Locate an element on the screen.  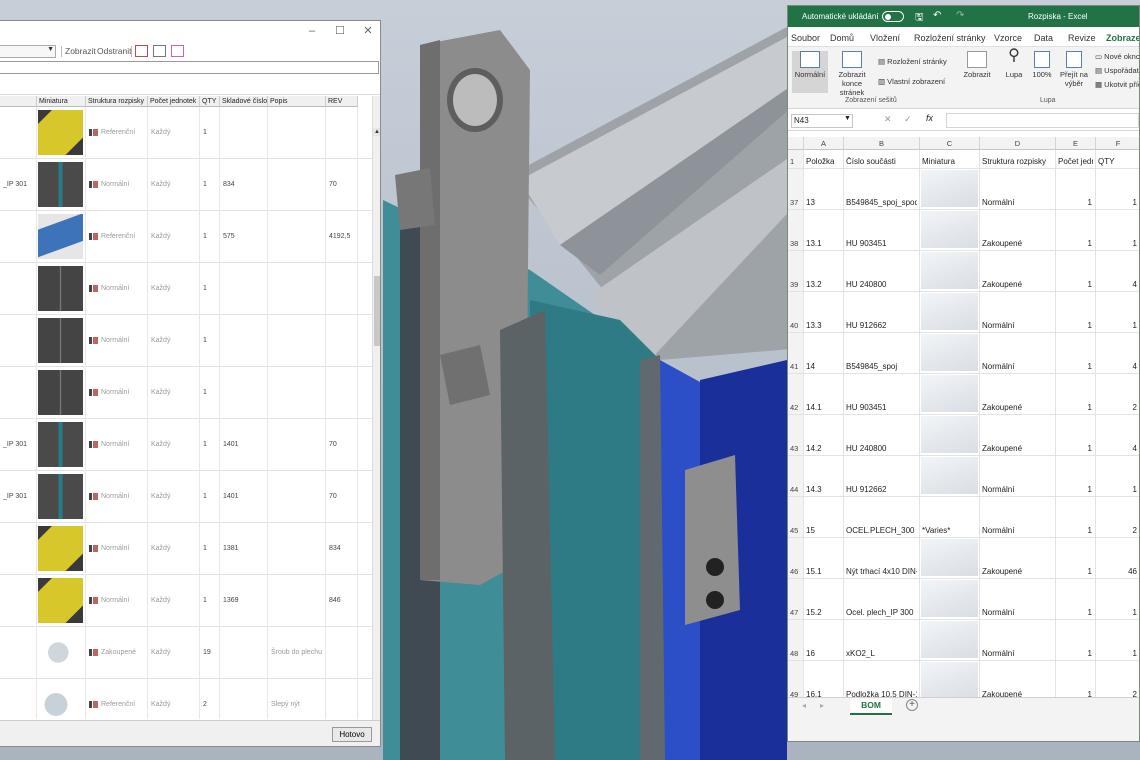
cell-b1: Číslo součásti is located at coordinates (882, 159).